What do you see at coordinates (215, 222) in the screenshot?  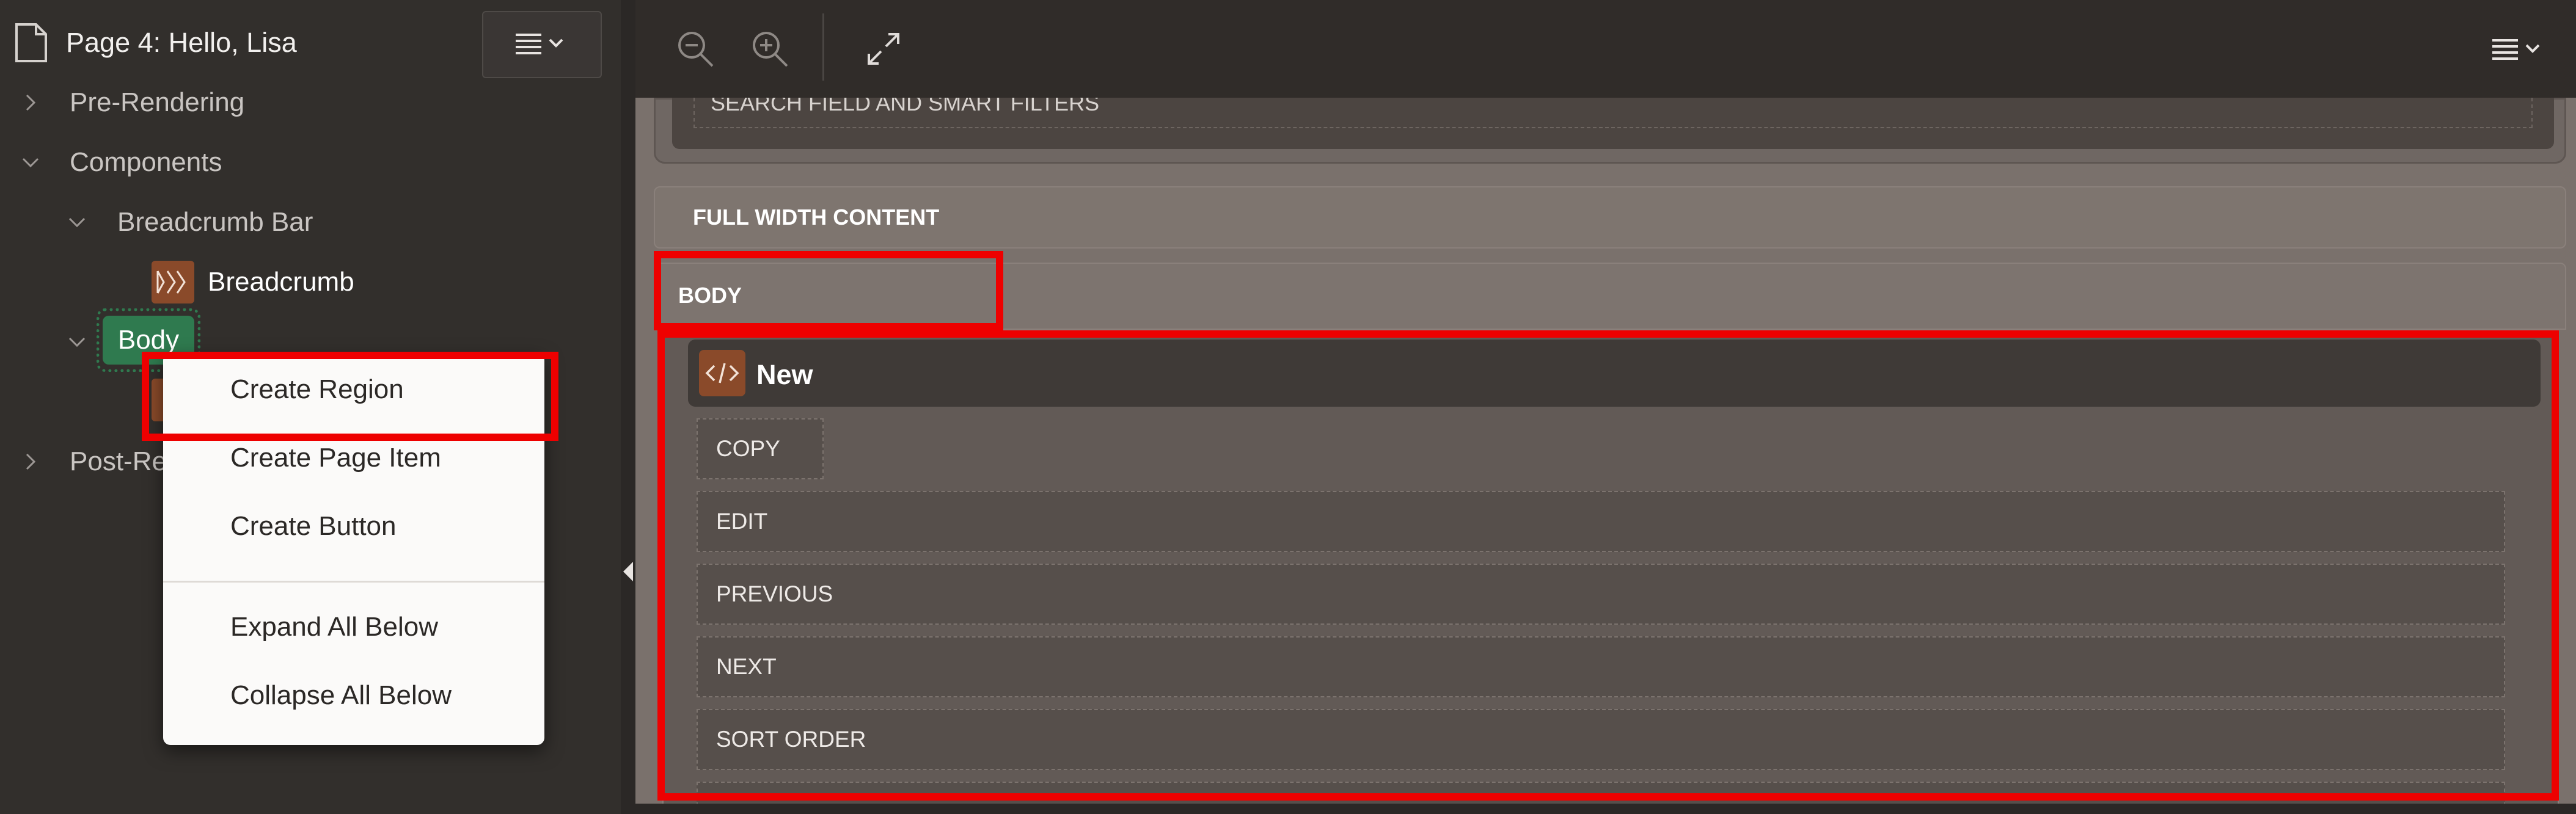 I see `tree-label: Breadcrumb Bar` at bounding box center [215, 222].